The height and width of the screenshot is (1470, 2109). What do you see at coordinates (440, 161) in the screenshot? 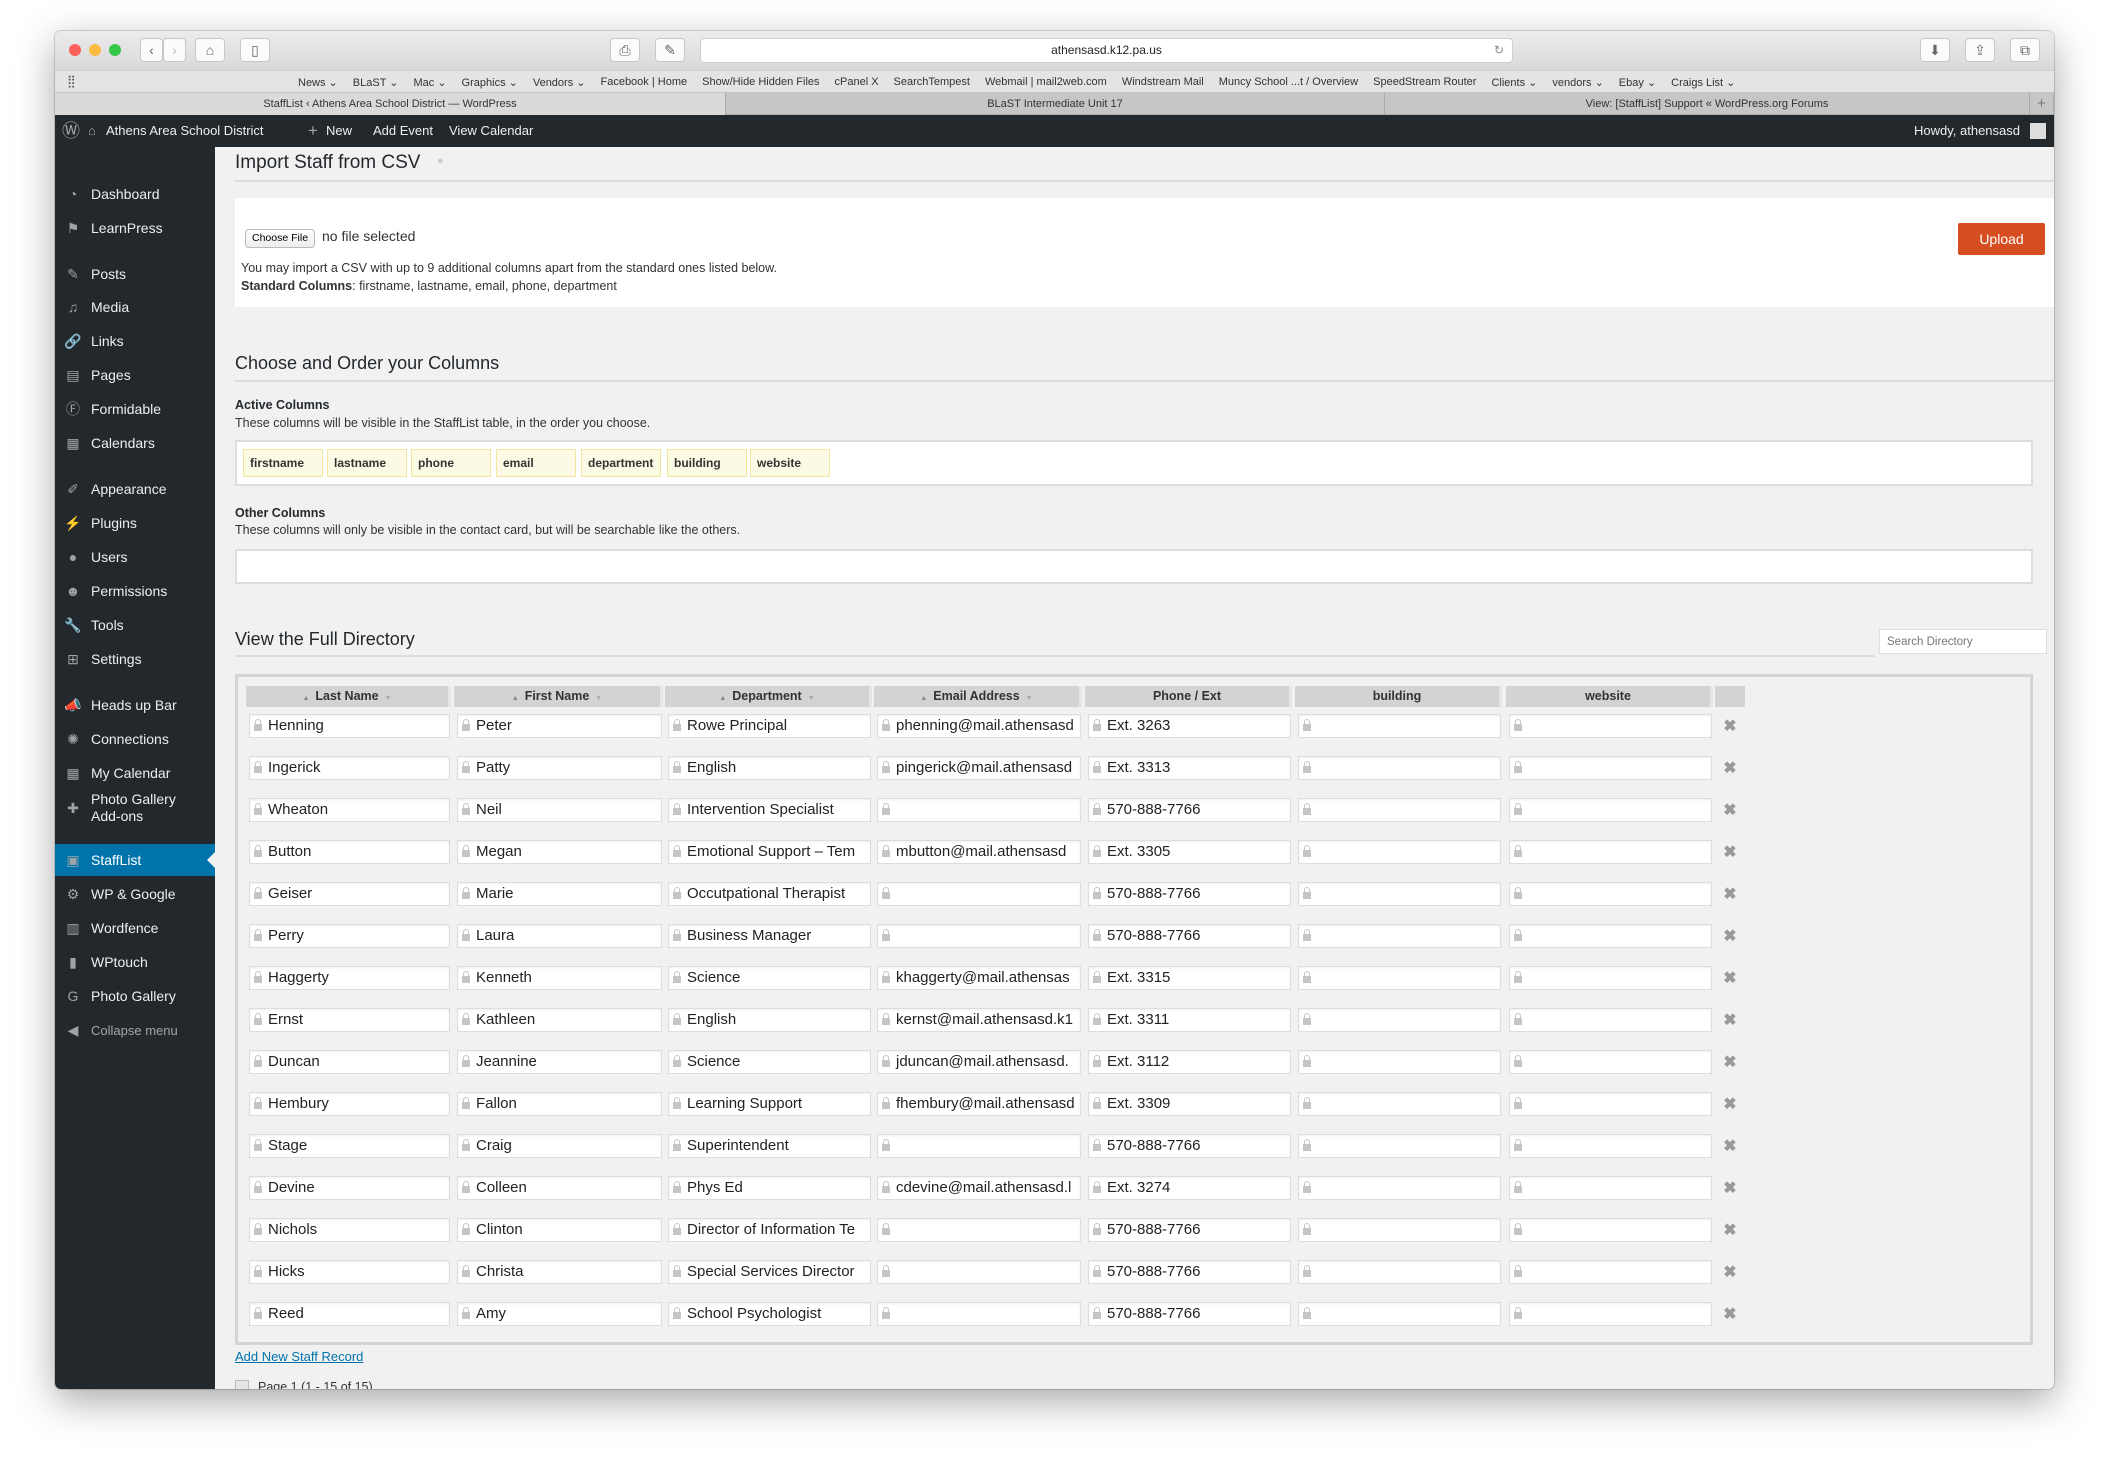
I see `help-icon: ●` at bounding box center [440, 161].